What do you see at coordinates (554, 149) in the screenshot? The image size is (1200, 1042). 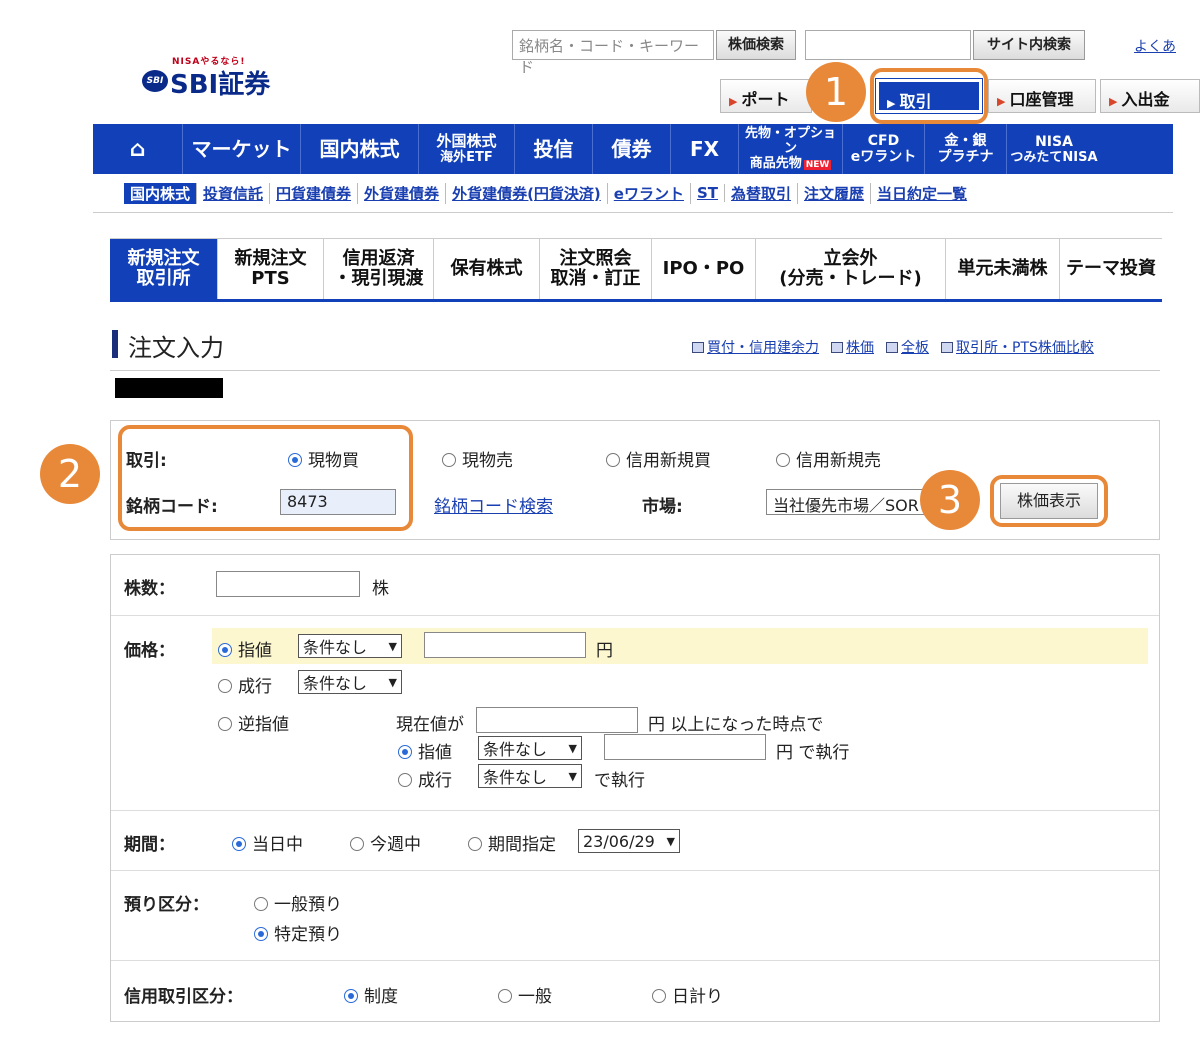 I see `nav-funds: 投信` at bounding box center [554, 149].